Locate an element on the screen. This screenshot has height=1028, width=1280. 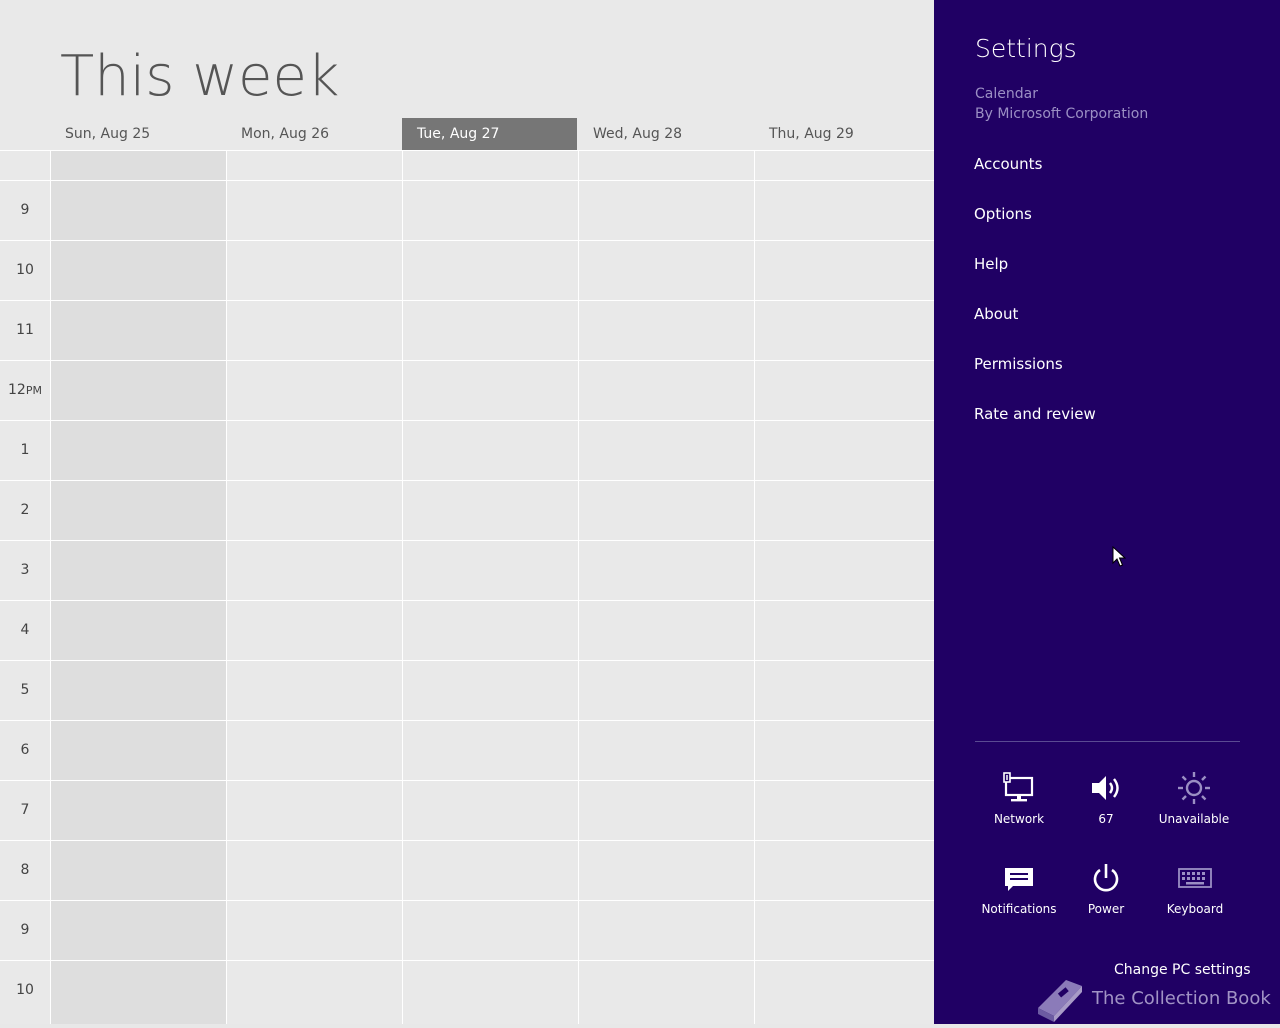
mouse-cursor-icon is located at coordinates (1119, 556).